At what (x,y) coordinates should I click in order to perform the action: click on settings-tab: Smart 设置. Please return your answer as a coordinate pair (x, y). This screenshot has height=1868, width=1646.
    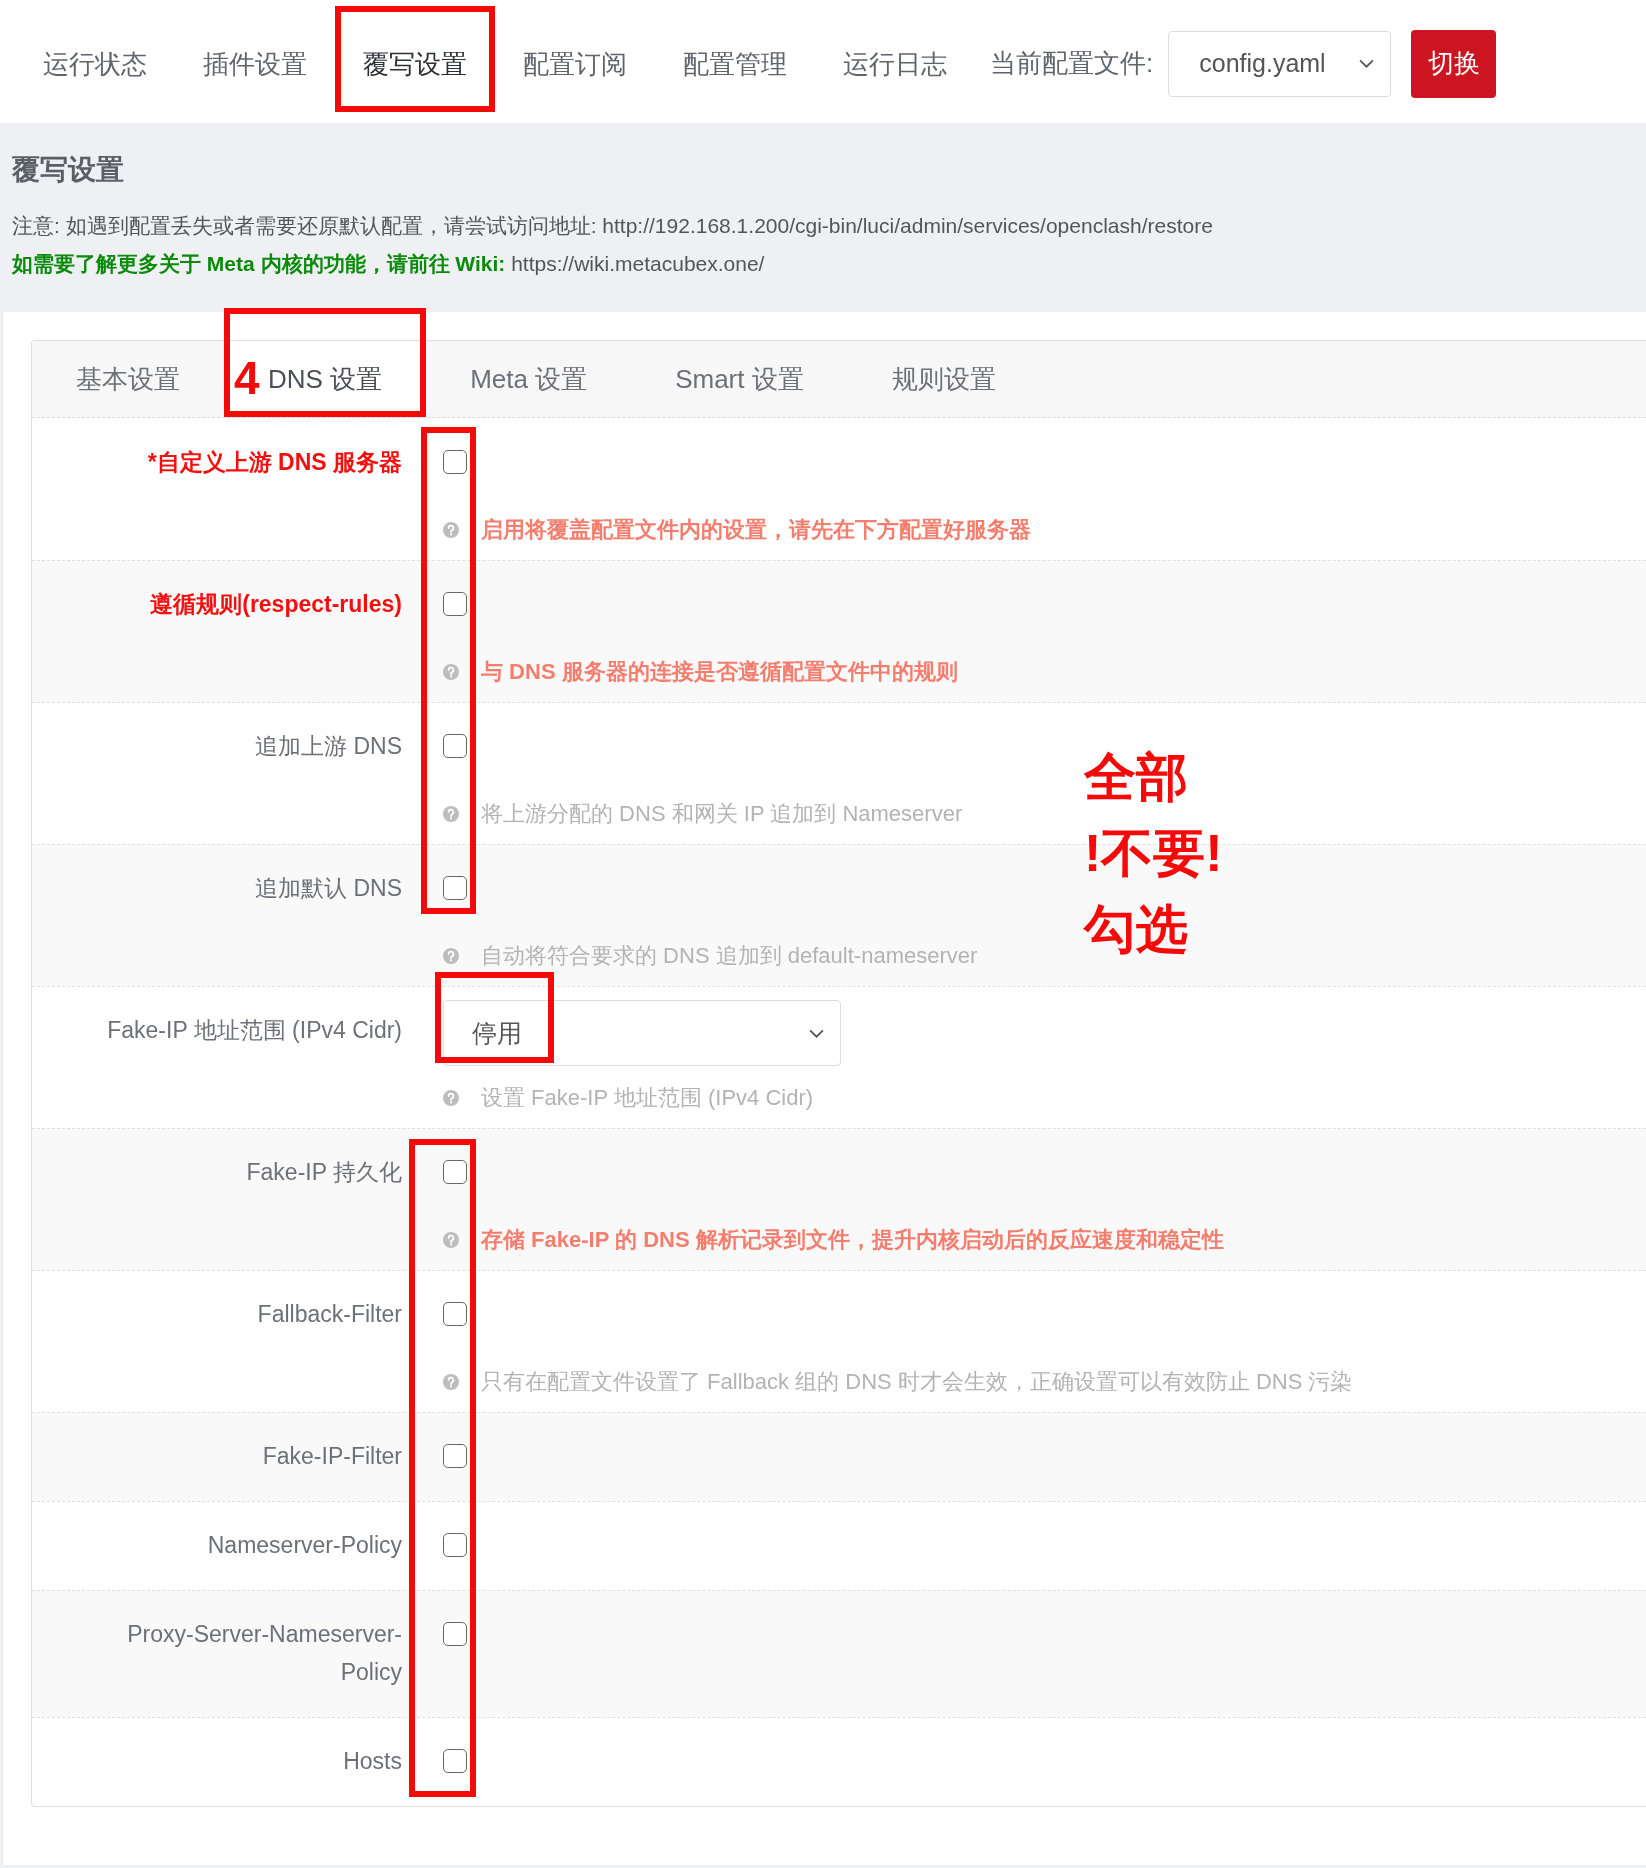
    Looking at the image, I should click on (739, 379).